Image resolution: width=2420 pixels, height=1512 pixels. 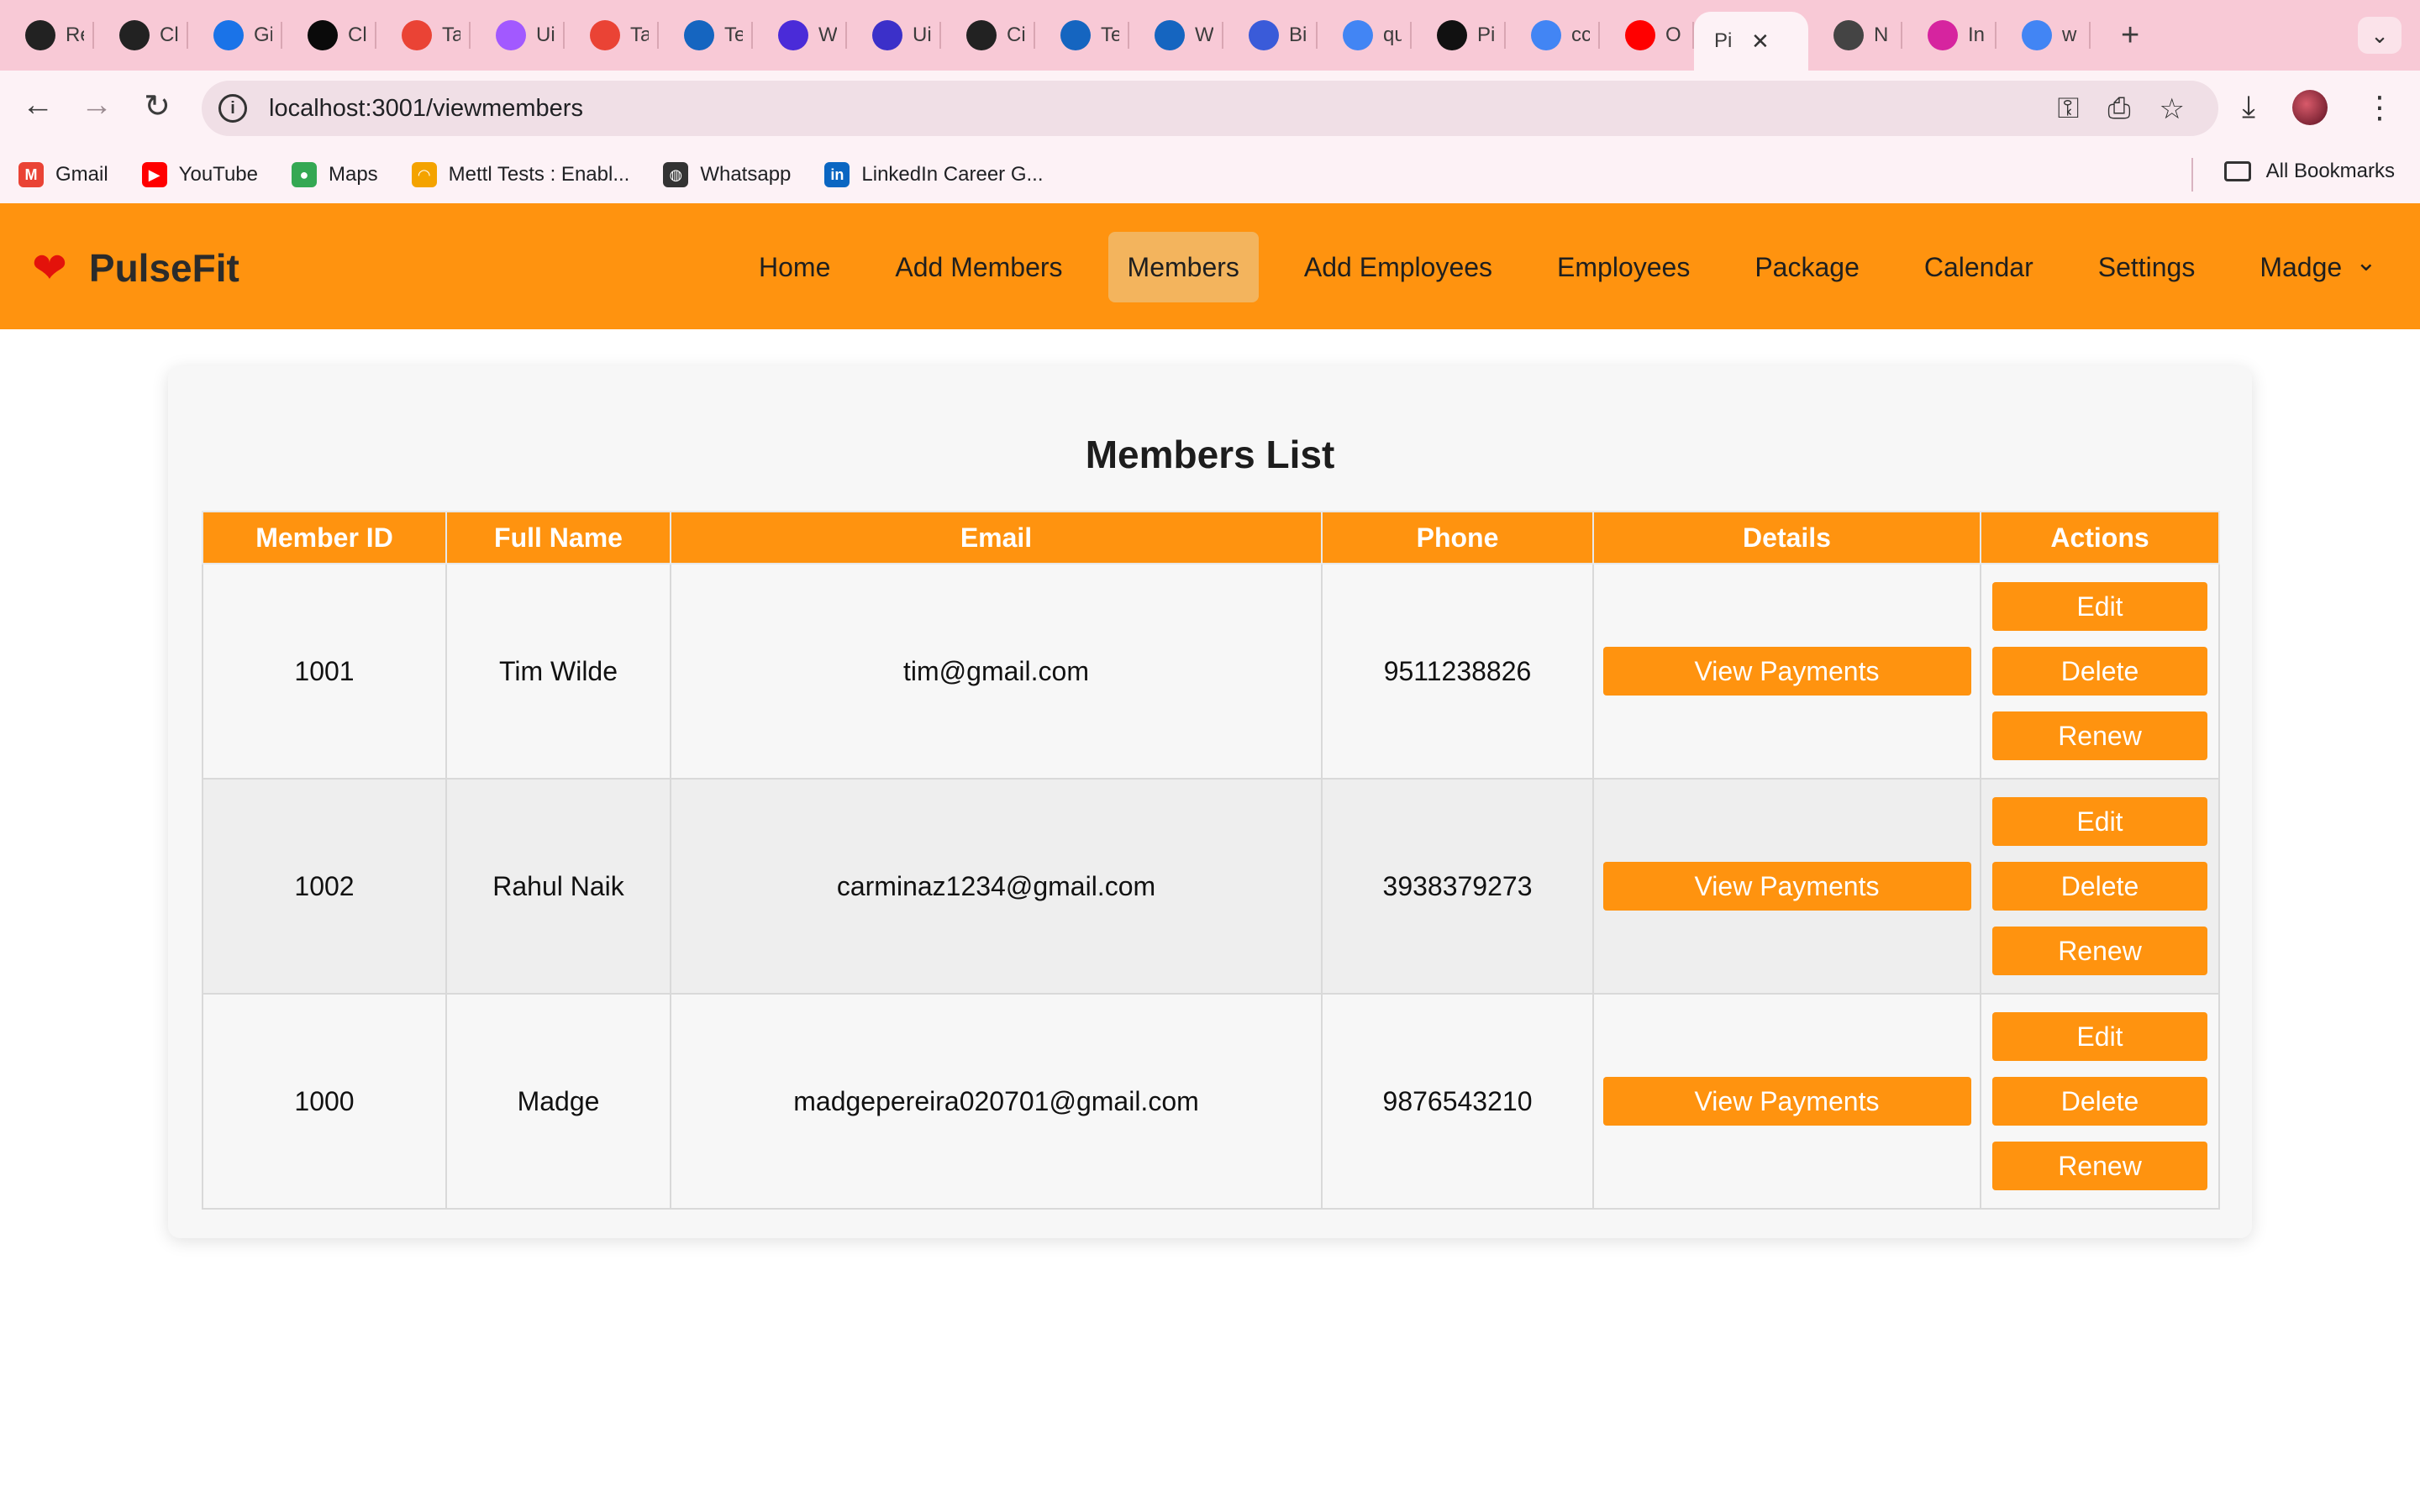 What do you see at coordinates (1016, 35) in the screenshot?
I see `tab-title: Ci` at bounding box center [1016, 35].